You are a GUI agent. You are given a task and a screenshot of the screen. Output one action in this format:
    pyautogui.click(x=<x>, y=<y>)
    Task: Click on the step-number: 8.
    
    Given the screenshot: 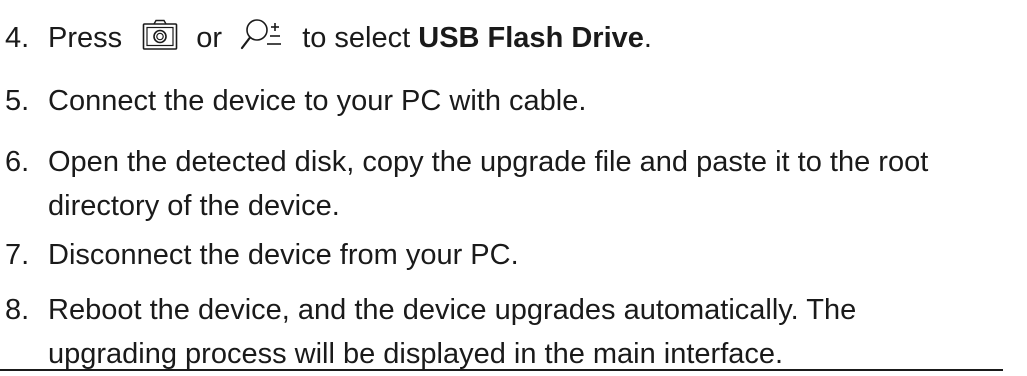 What is the action you would take?
    pyautogui.click(x=17, y=310)
    